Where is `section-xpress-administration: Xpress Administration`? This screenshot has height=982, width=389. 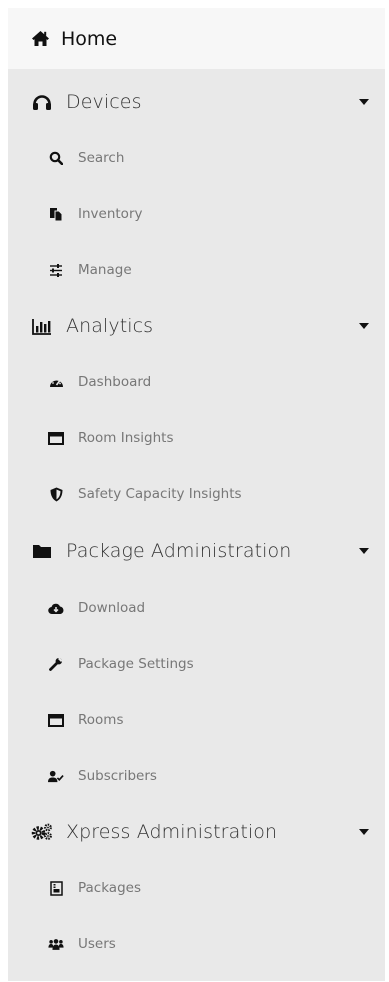
section-xpress-administration: Xpress Administration is located at coordinates (196, 832).